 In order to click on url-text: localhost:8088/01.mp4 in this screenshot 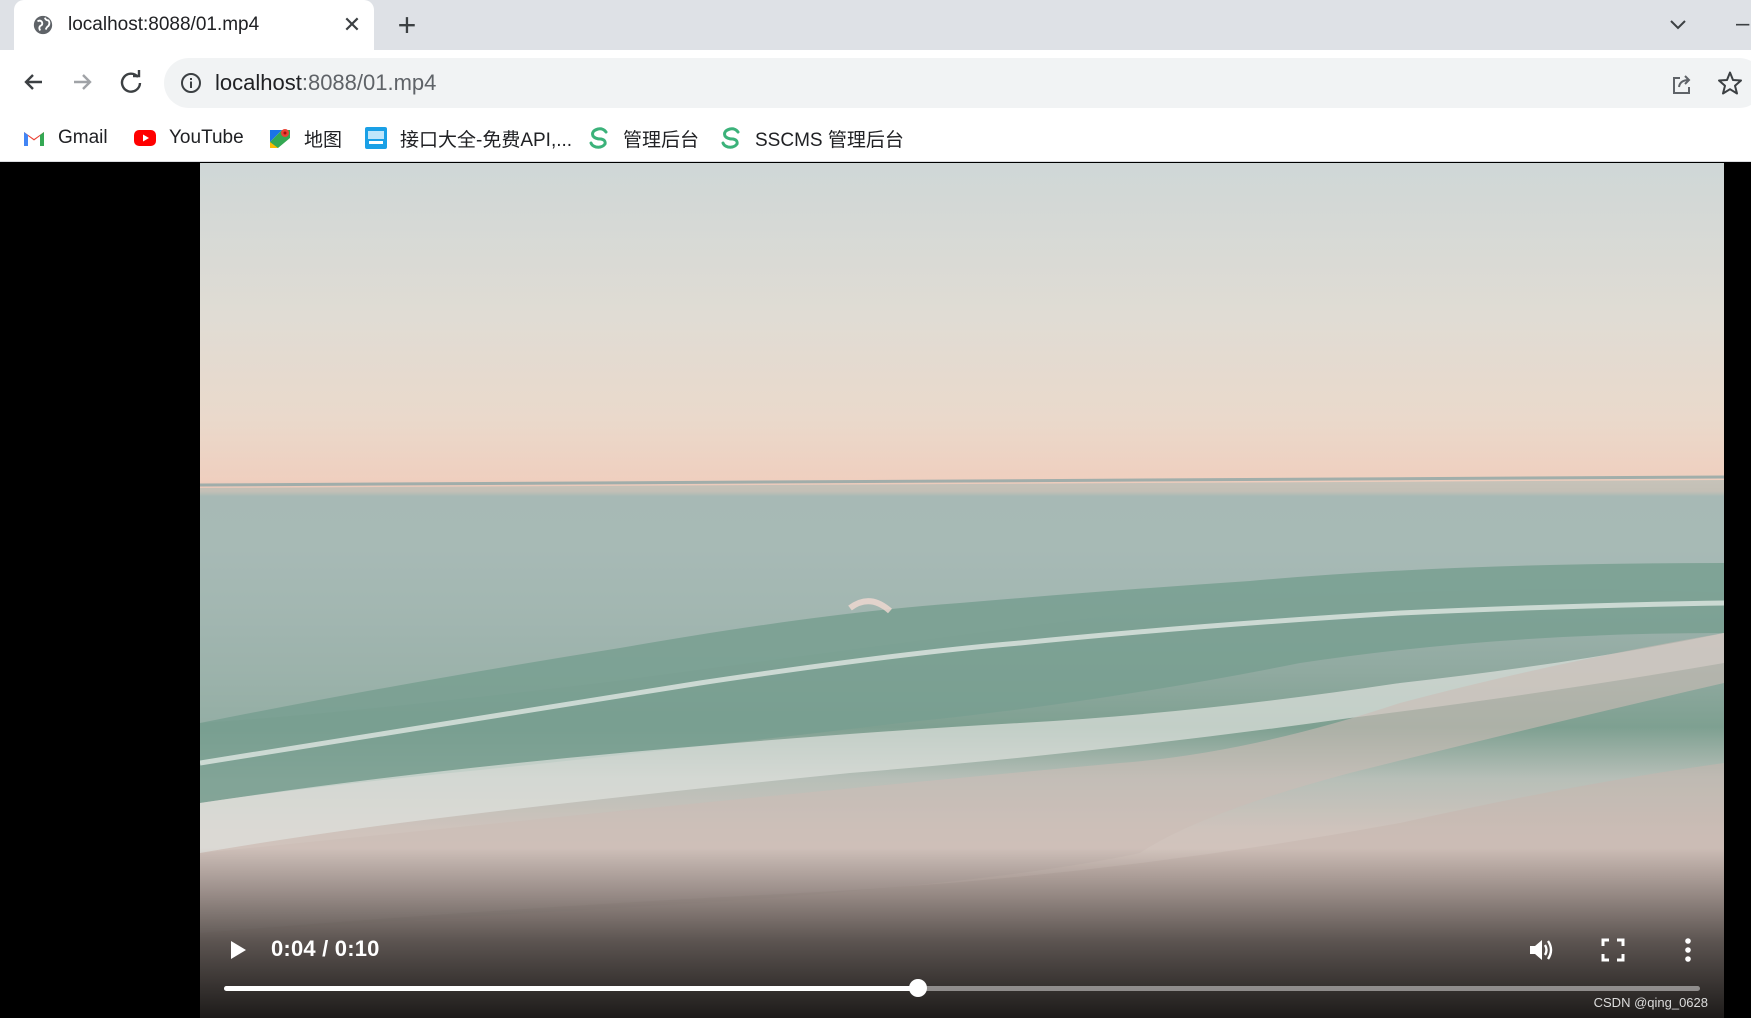, I will do `click(325, 83)`.